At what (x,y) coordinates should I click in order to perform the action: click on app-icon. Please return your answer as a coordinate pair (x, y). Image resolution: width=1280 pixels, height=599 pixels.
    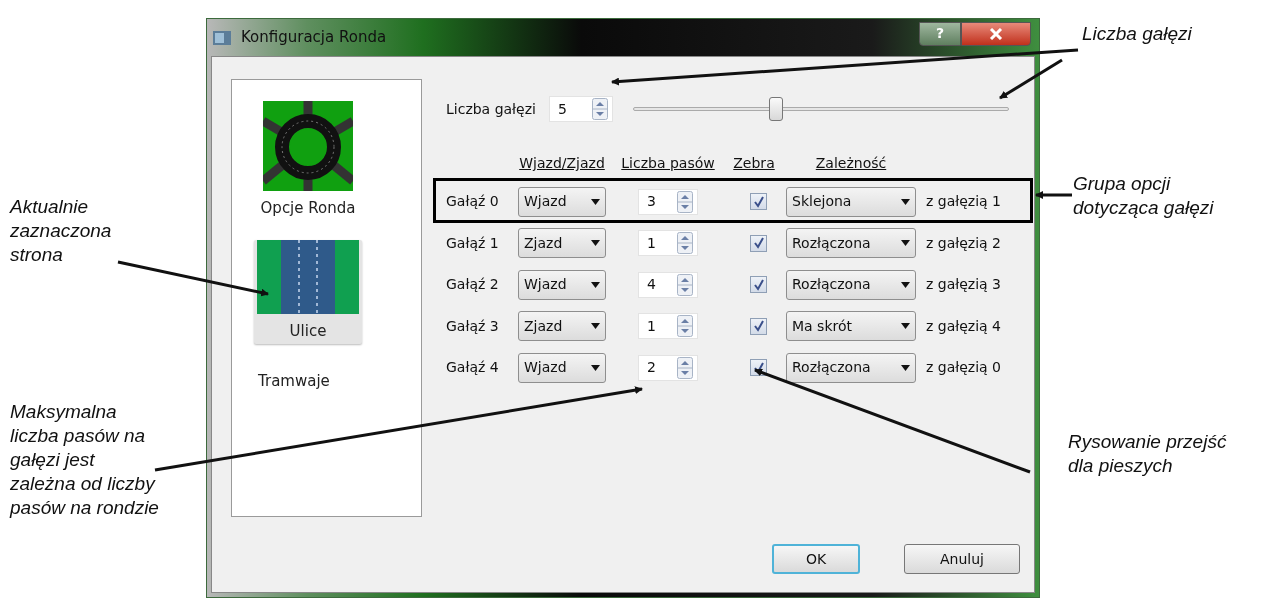
    Looking at the image, I should click on (222, 37).